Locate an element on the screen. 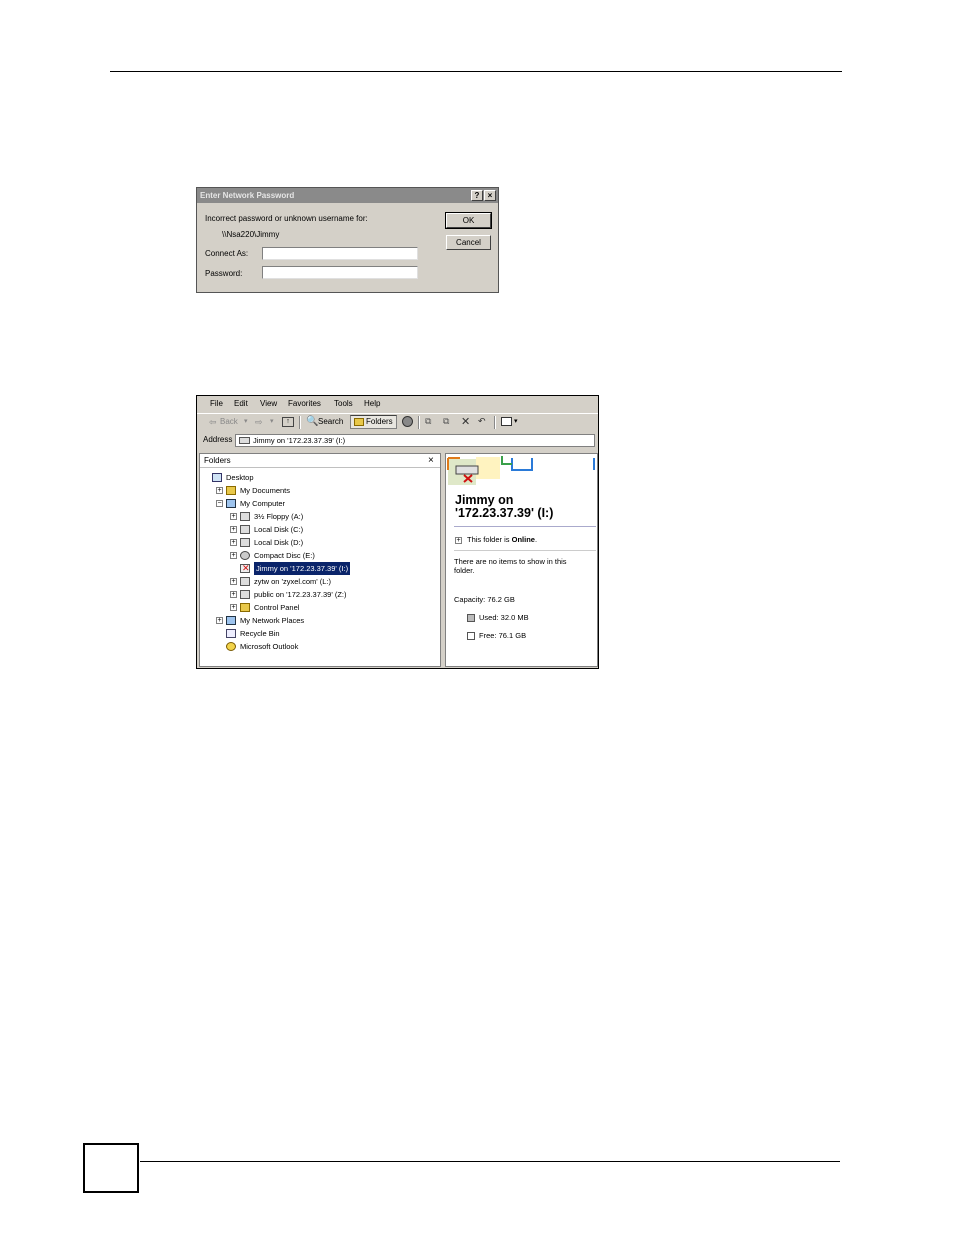 This screenshot has width=954, height=1235. close-folders-icon: × is located at coordinates (431, 461).